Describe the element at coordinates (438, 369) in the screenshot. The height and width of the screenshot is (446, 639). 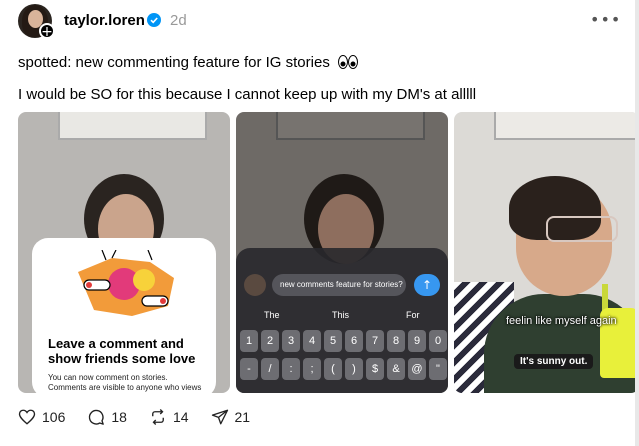
I see `key: "` at that location.